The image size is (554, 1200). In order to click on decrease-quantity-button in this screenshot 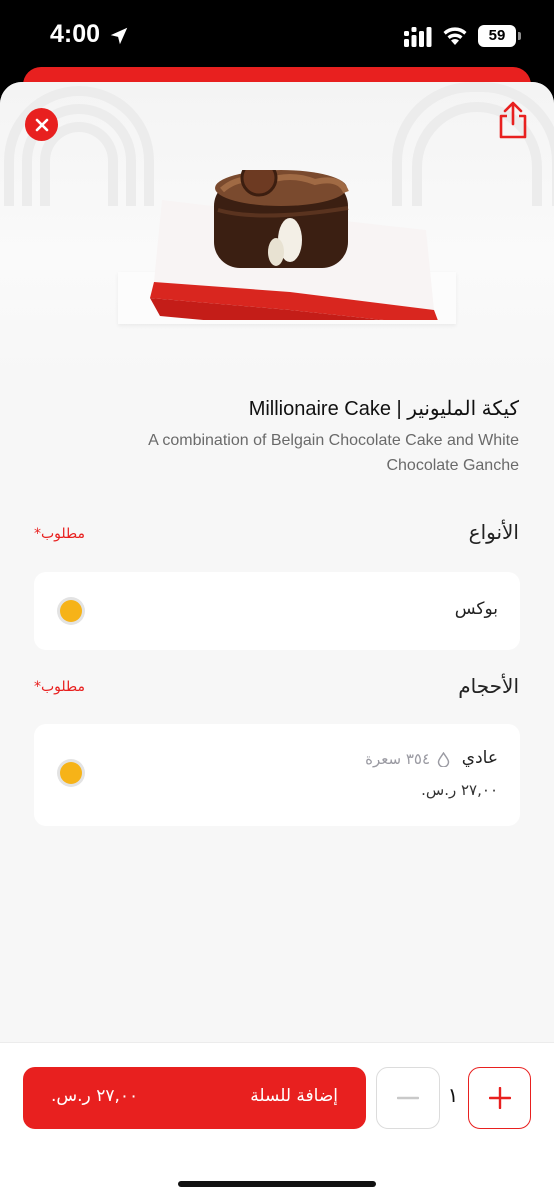, I will do `click(408, 1098)`.